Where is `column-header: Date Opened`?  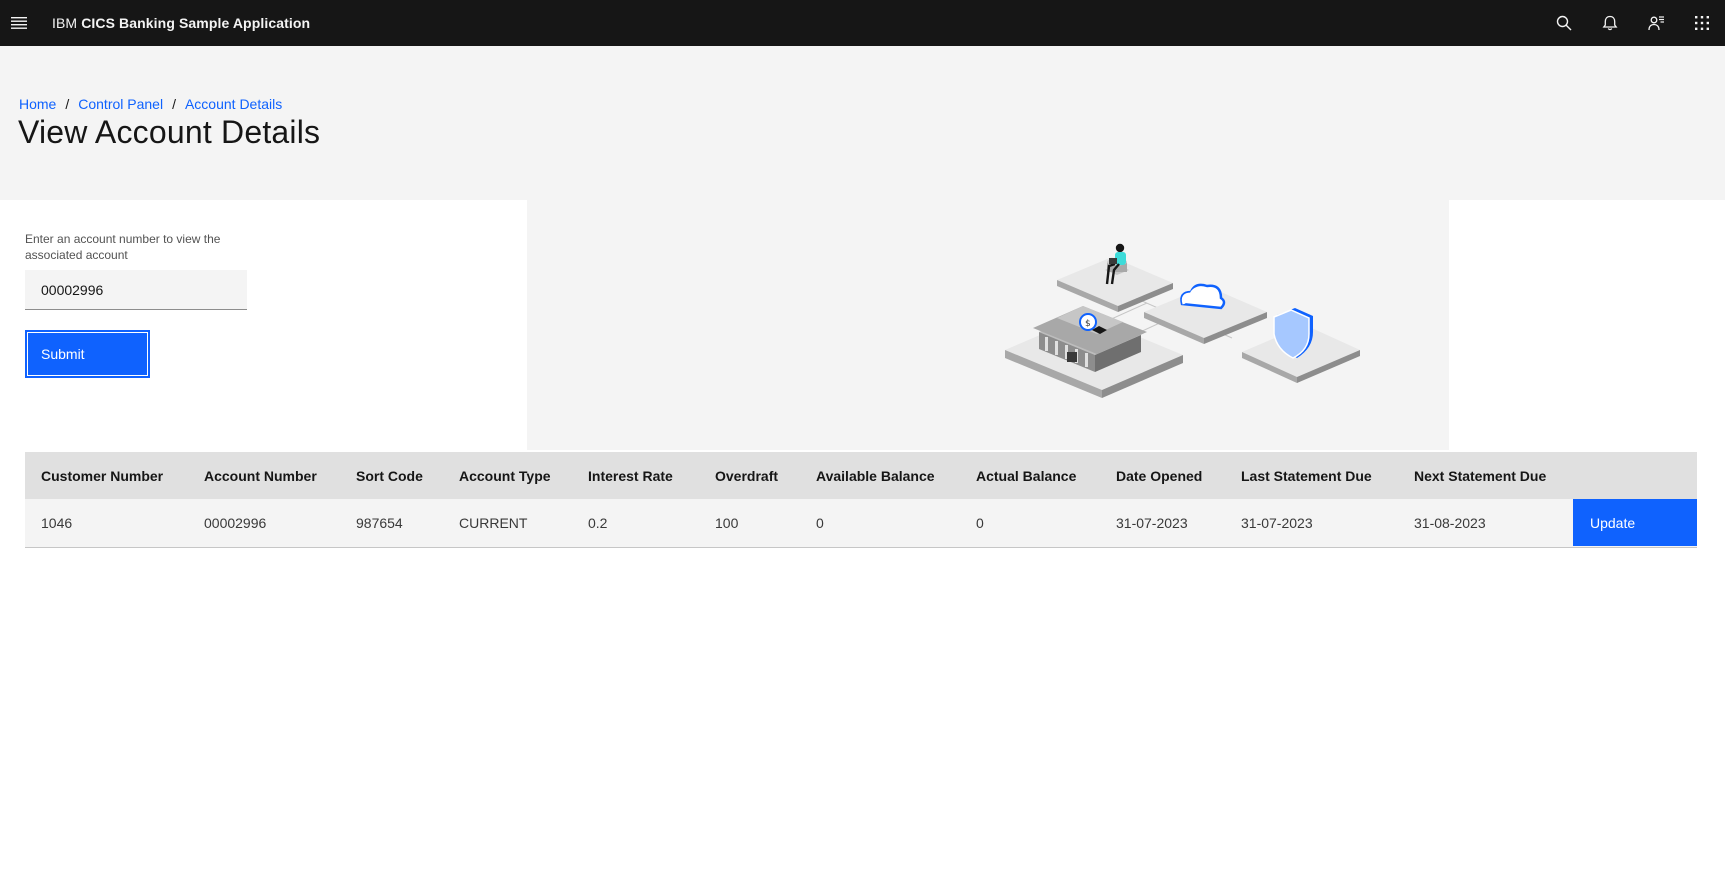
column-header: Date Opened is located at coordinates (1159, 475).